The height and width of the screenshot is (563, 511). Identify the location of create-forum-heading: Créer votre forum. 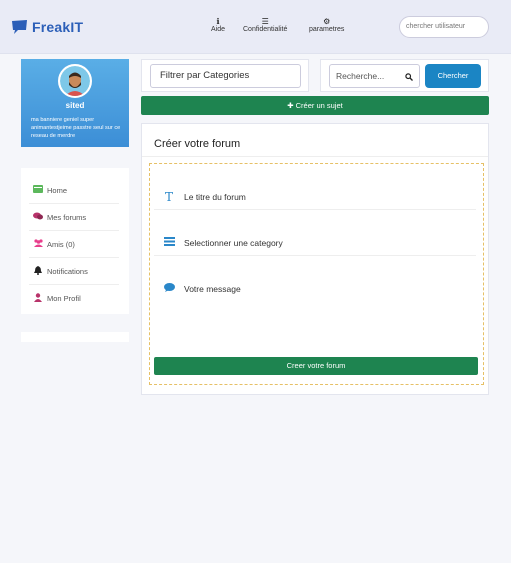
(197, 144).